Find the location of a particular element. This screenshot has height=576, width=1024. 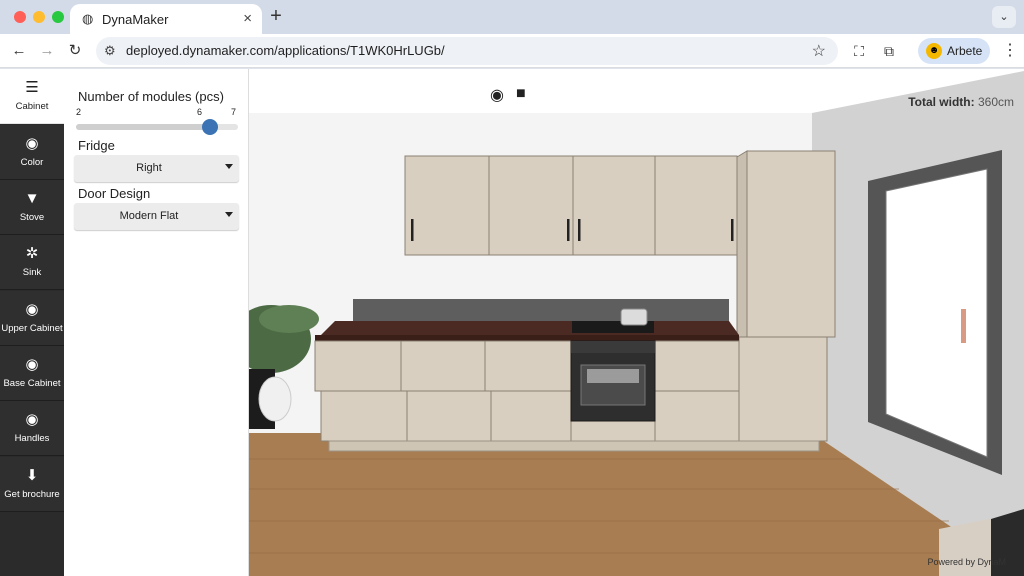

extensions-icon: ⧉ is located at coordinates (889, 51).